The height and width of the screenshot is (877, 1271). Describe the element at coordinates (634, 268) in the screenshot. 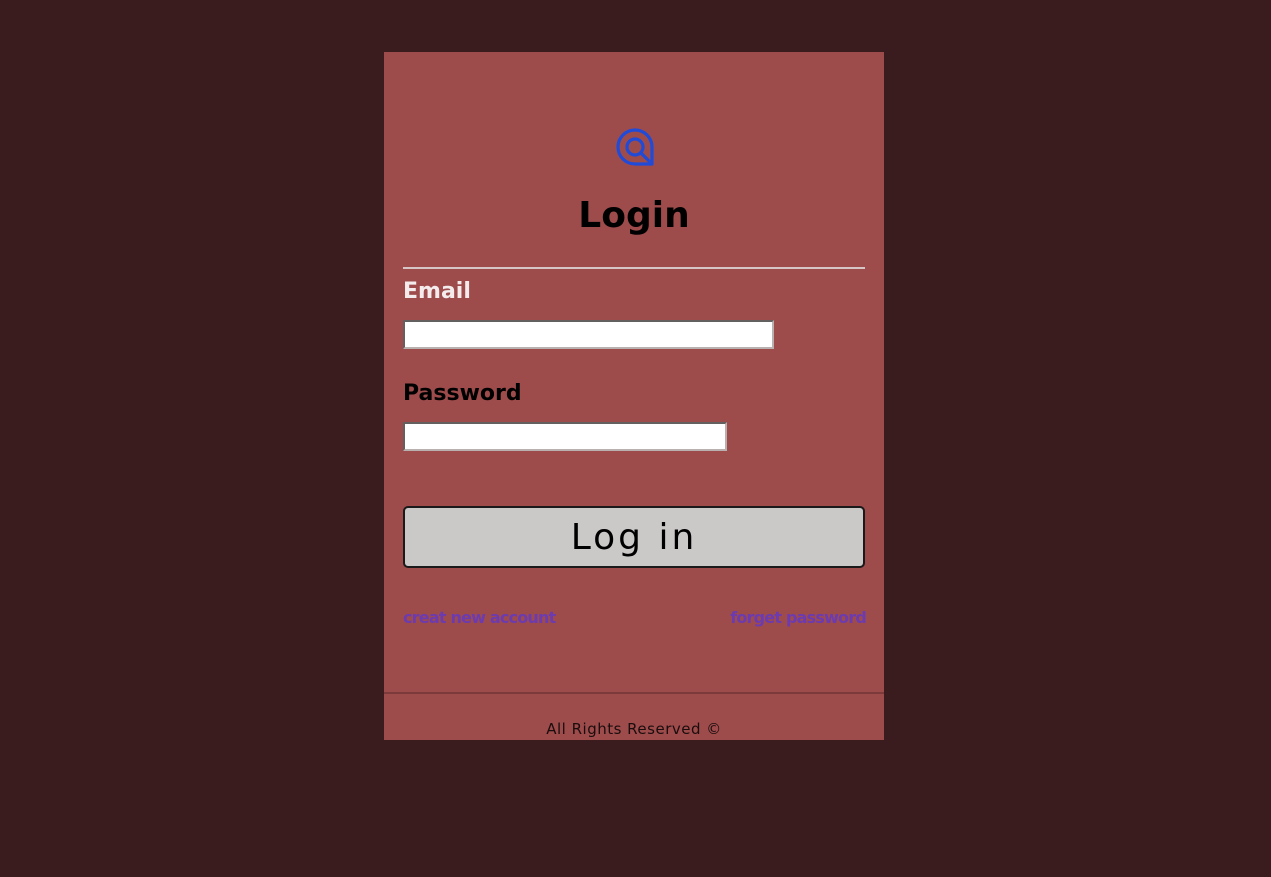

I see `title-divider` at that location.